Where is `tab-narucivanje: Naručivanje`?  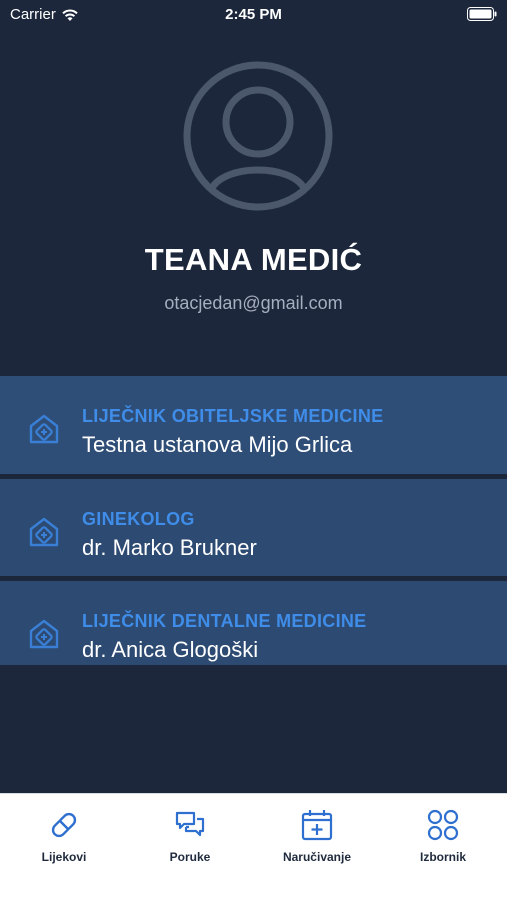
tab-narucivanje: Naručivanje is located at coordinates (317, 836).